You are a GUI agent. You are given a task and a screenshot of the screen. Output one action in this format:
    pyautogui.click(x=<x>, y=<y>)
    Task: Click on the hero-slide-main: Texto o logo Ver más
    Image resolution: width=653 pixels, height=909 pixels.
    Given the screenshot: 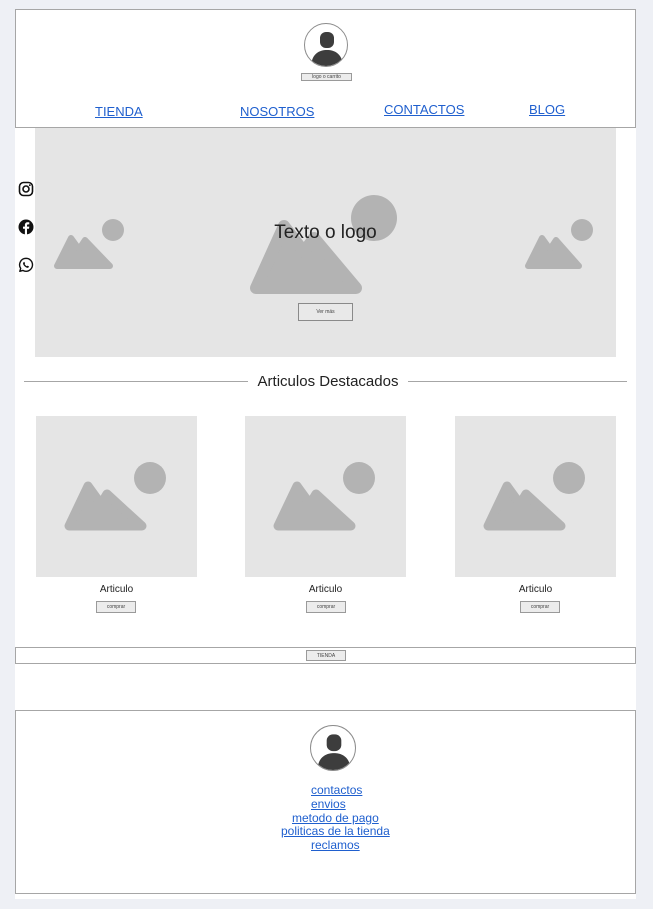 What is the action you would take?
    pyautogui.click(x=325, y=242)
    